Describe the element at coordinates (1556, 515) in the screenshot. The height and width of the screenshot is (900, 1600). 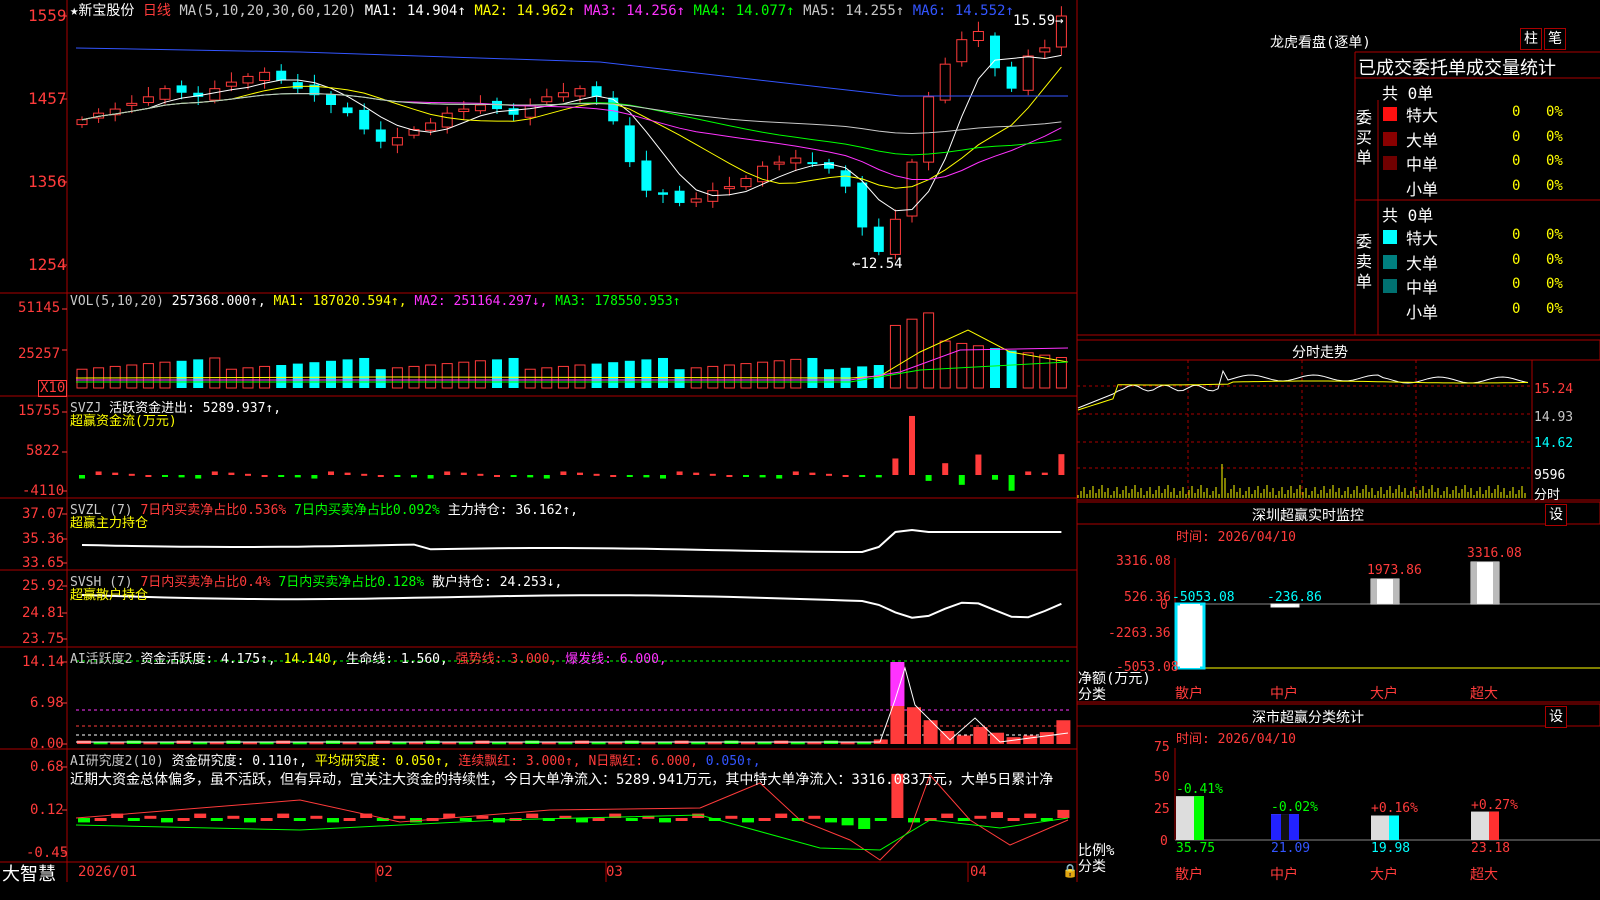
I see `monitor-settings-button: 设` at that location.